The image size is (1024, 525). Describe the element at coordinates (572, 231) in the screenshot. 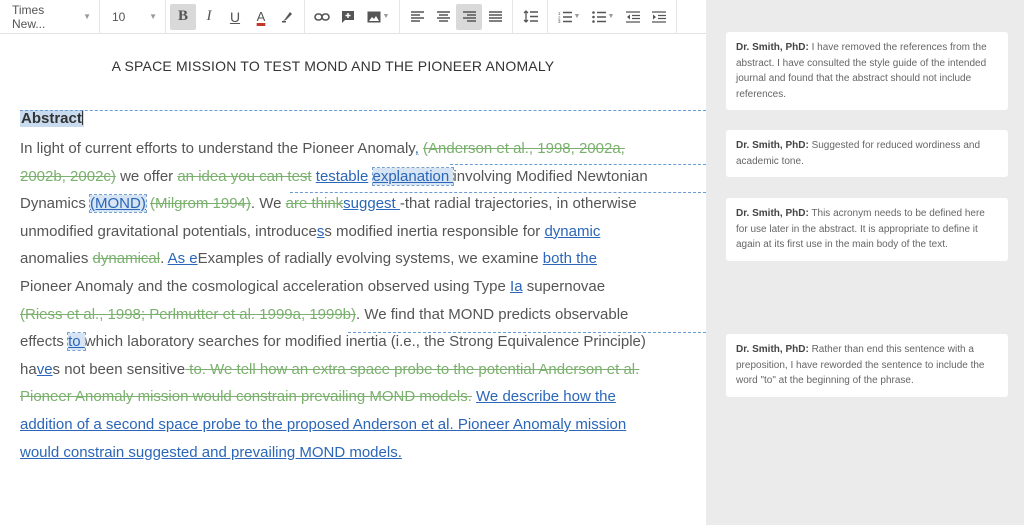

I see `inserted-text: dynamic` at that location.